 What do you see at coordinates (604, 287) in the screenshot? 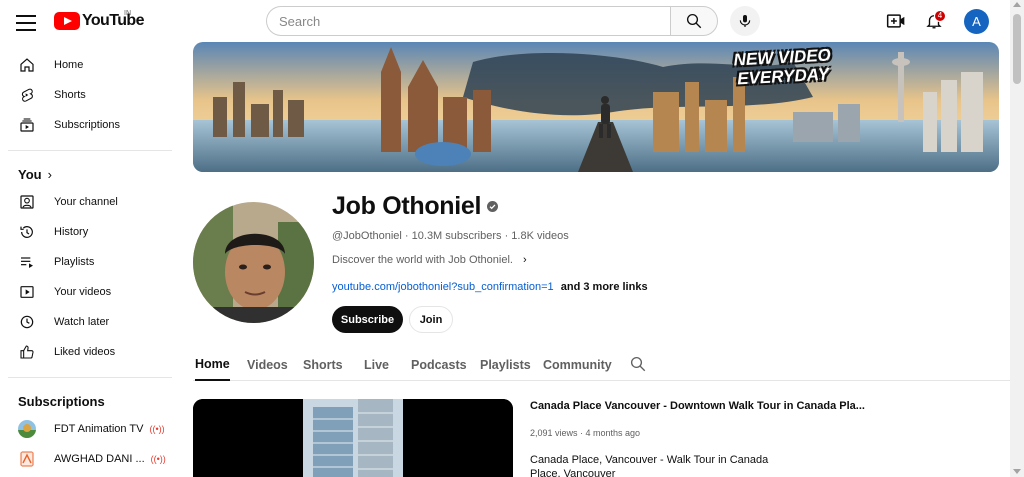
I see `more-links: and 3 more links` at bounding box center [604, 287].